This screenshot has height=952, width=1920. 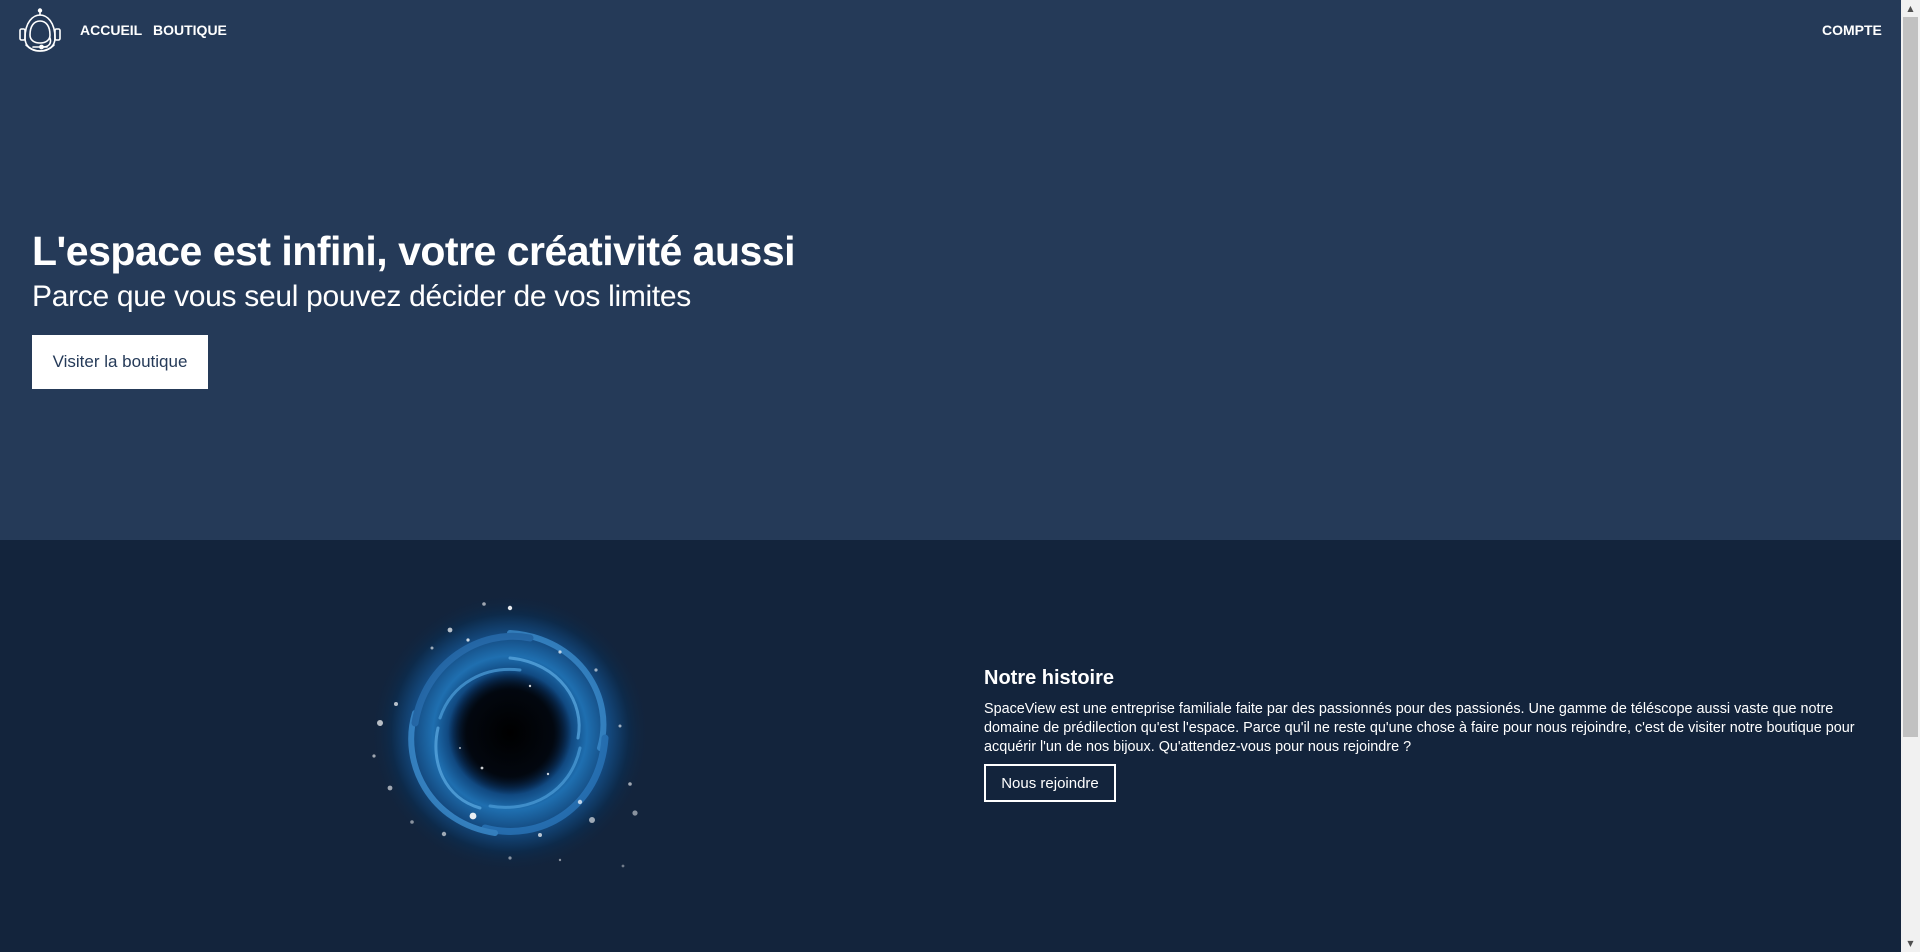 I want to click on scrollbar-thumb, so click(x=1910, y=377).